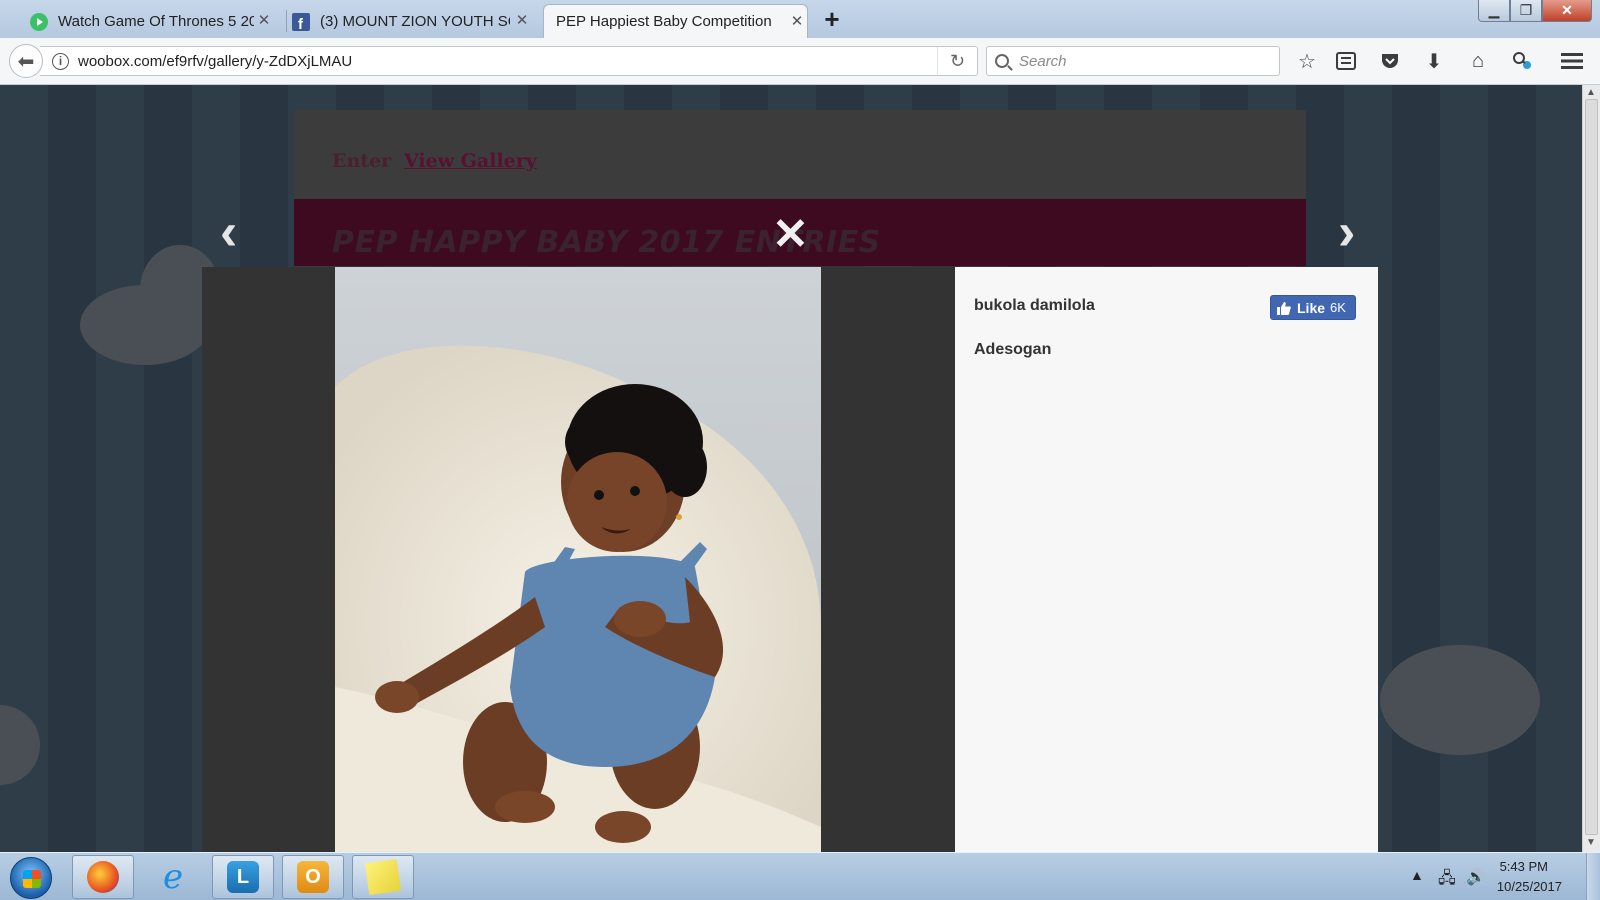 Image resolution: width=1600 pixels, height=900 pixels. What do you see at coordinates (1034, 305) in the screenshot?
I see `entrant-name: bukola damilola` at bounding box center [1034, 305].